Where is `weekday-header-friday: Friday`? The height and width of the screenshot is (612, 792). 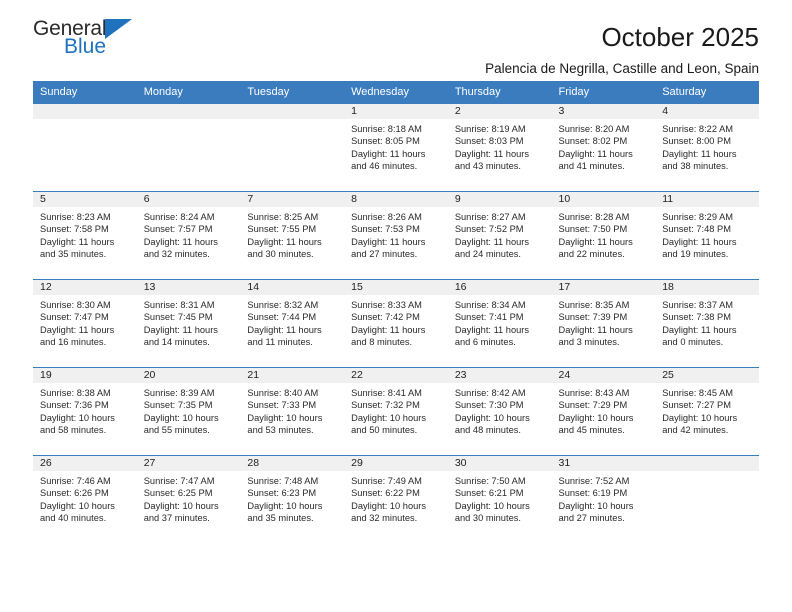
weekday-header-friday: Friday is located at coordinates (603, 92).